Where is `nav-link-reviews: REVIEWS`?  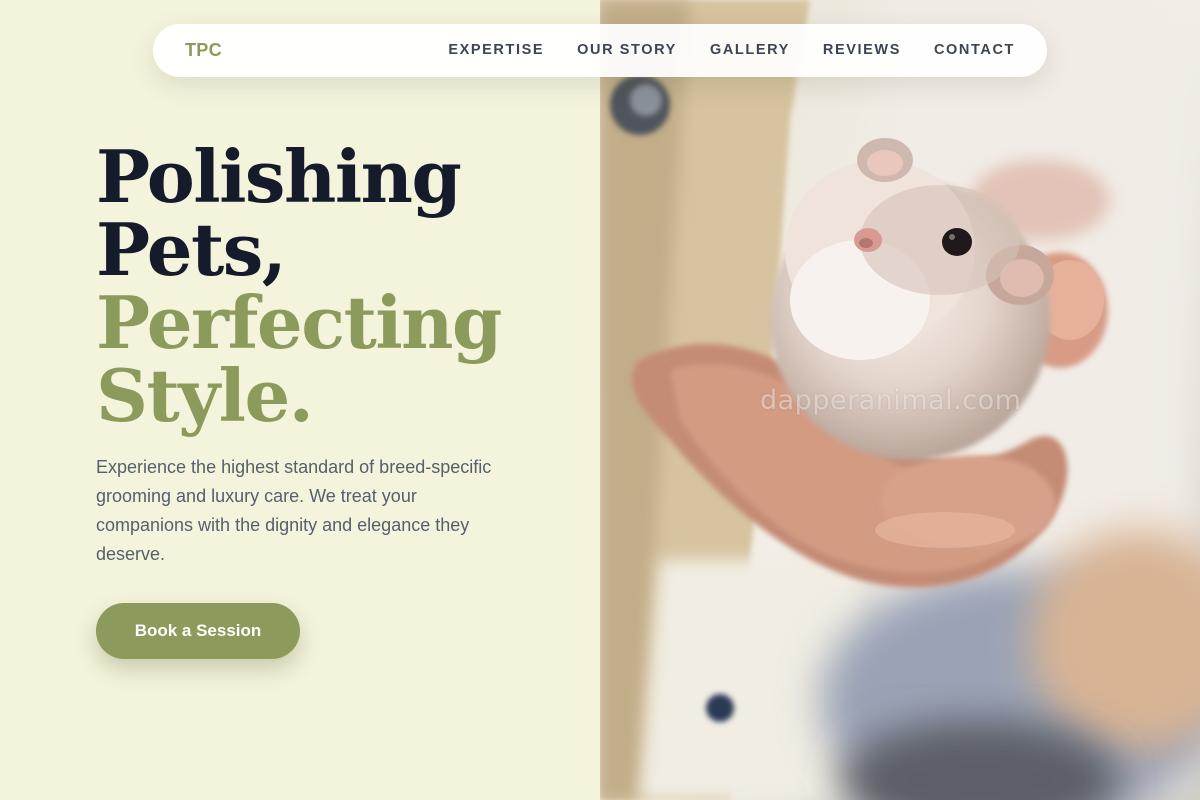
nav-link-reviews: REVIEWS is located at coordinates (862, 50).